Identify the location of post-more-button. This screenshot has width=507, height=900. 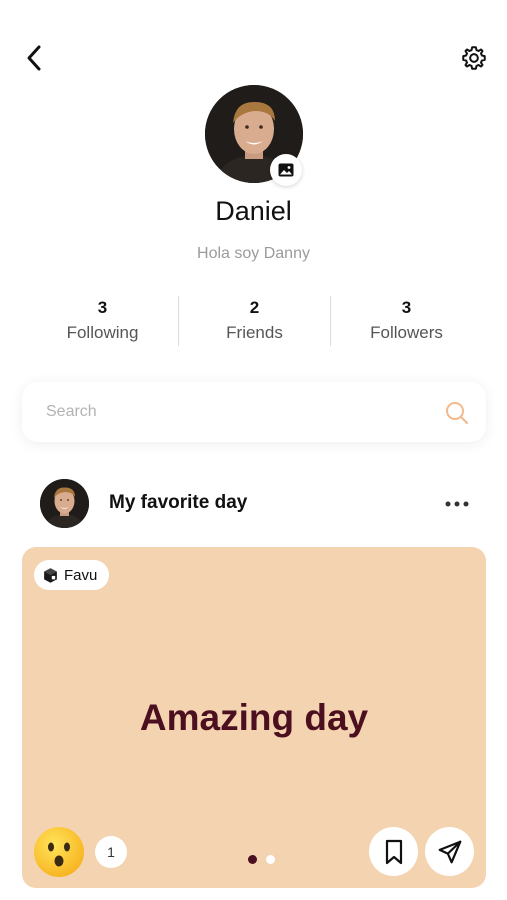
(457, 504).